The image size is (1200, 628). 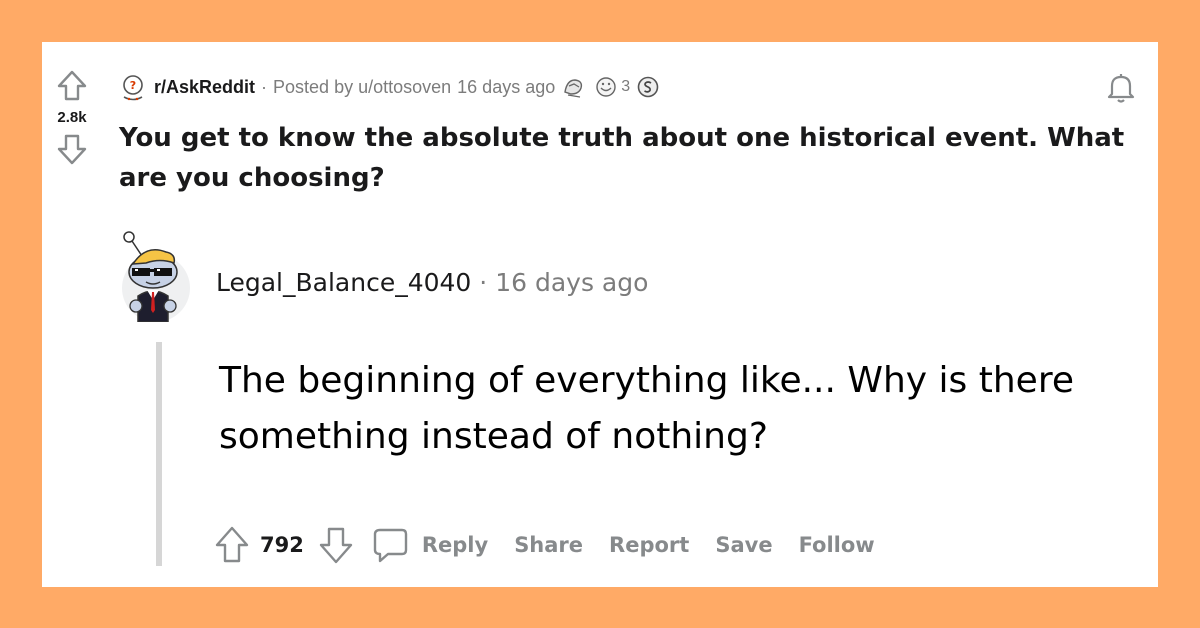 What do you see at coordinates (282, 545) in the screenshot?
I see `comment-score: 792` at bounding box center [282, 545].